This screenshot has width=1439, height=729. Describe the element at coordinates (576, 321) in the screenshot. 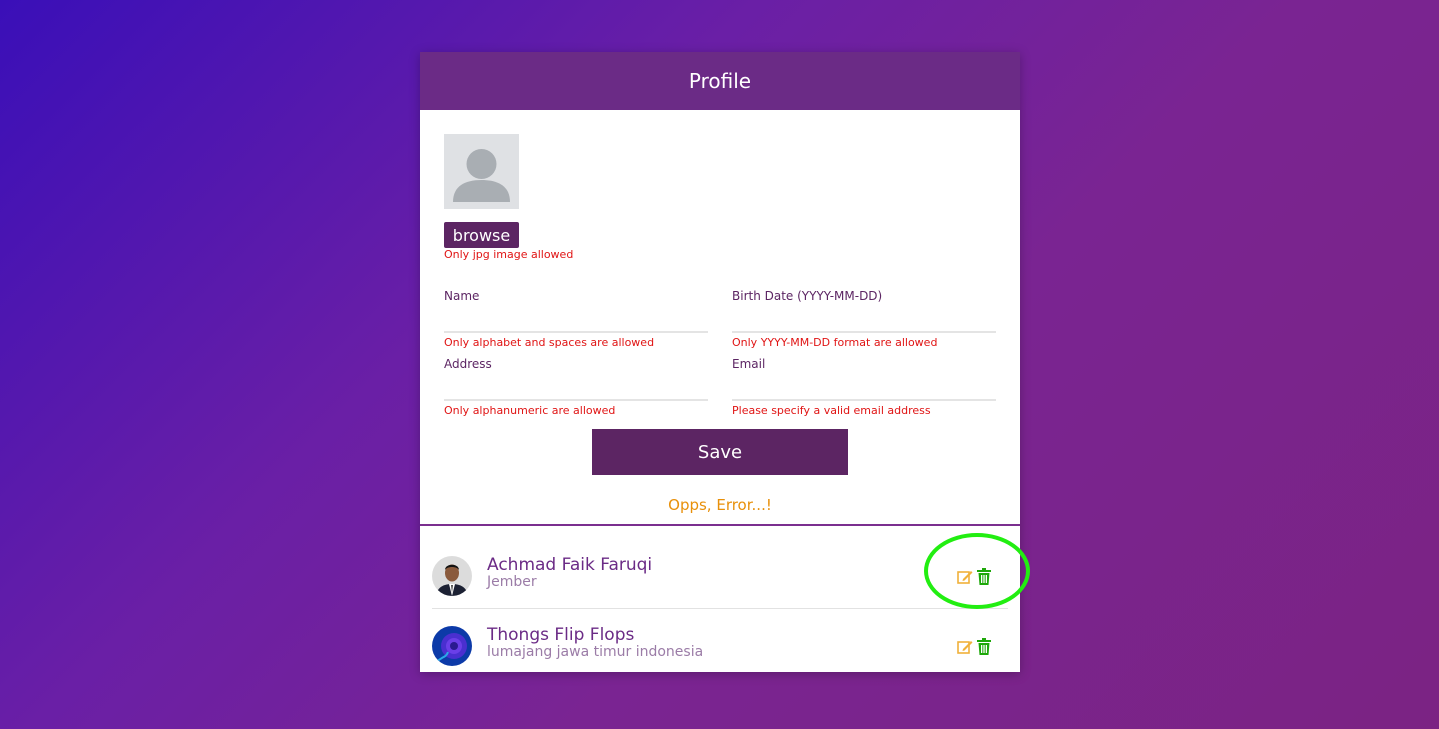

I see `name-field` at that location.